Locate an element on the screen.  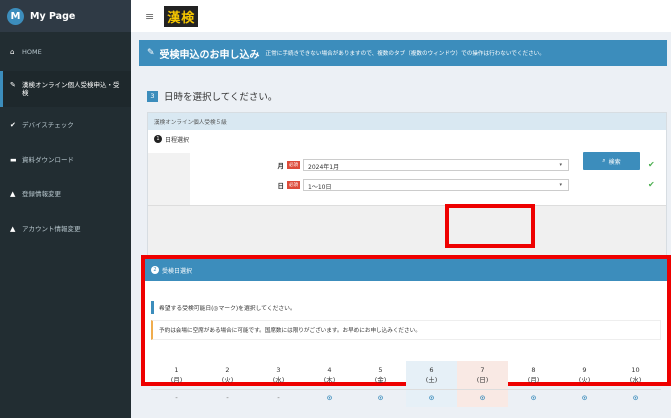
search-button: ⌕ 検索 is located at coordinates (611, 161).